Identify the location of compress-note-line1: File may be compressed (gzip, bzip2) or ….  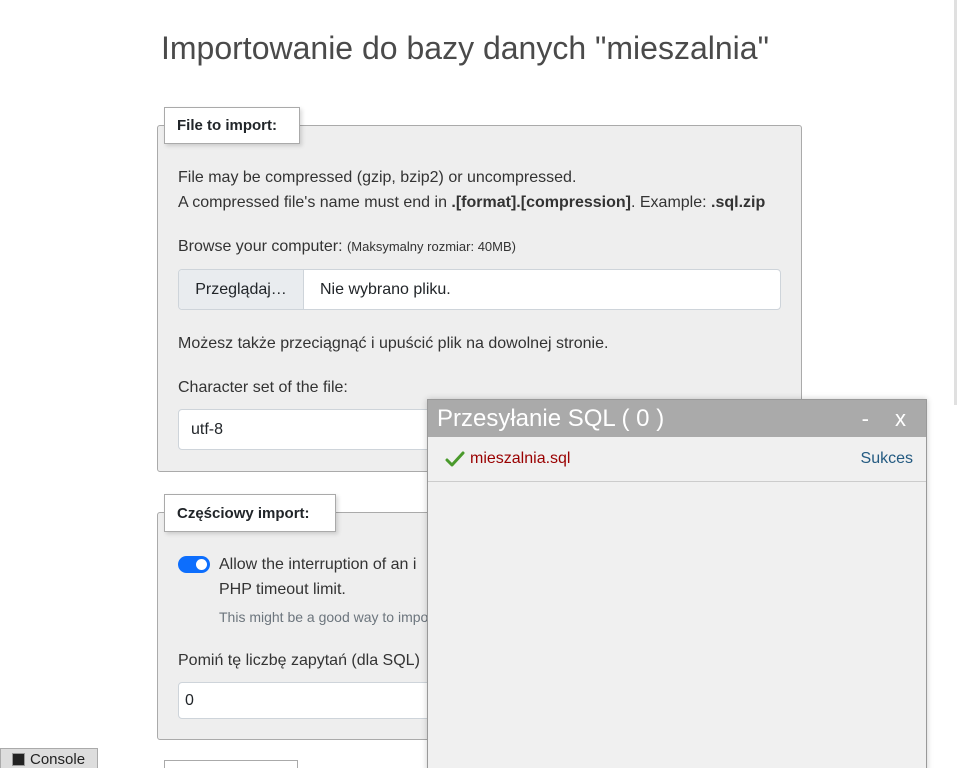
(377, 177).